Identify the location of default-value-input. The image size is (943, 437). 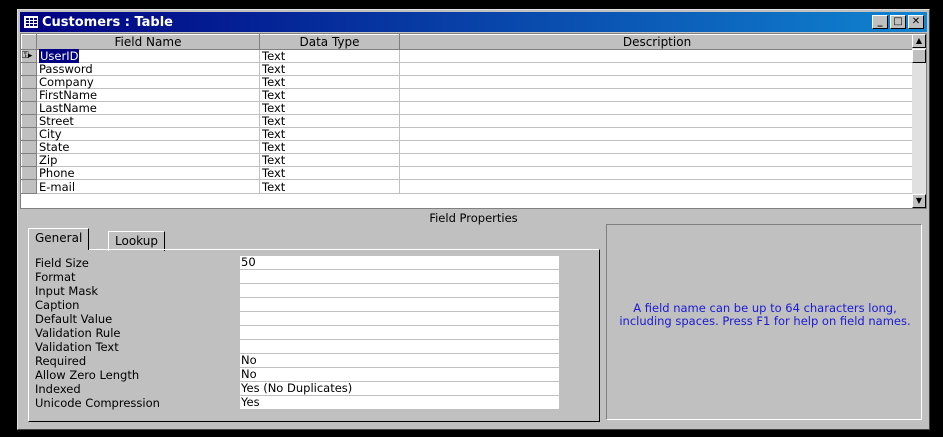
(400, 319).